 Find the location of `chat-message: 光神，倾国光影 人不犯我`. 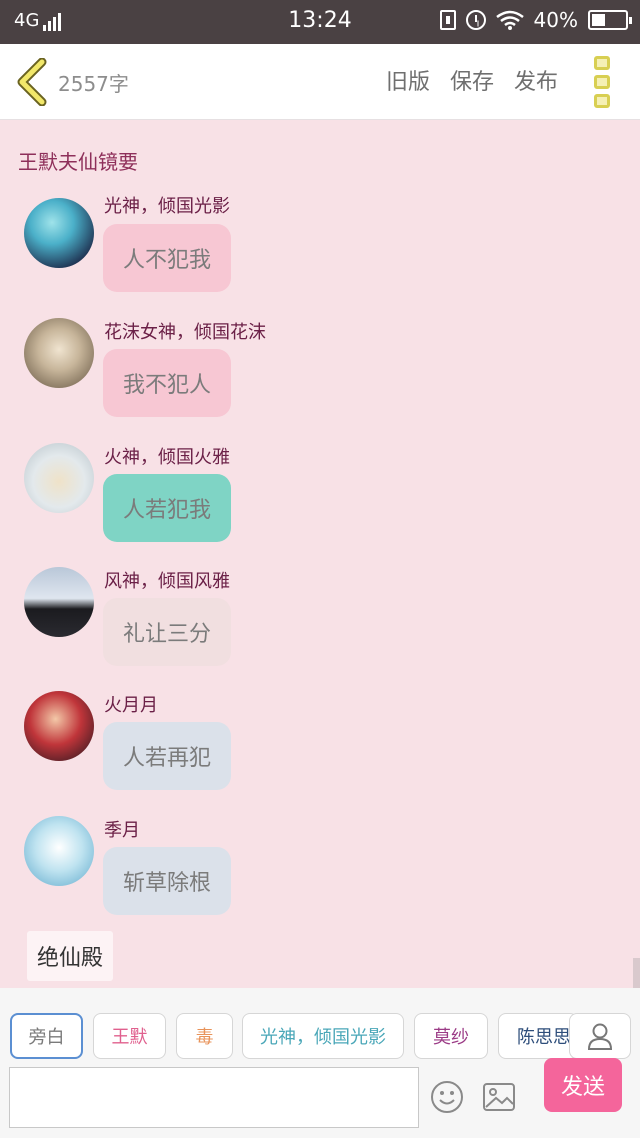

chat-message: 光神，倾国光影 人不犯我 is located at coordinates (320, 245).